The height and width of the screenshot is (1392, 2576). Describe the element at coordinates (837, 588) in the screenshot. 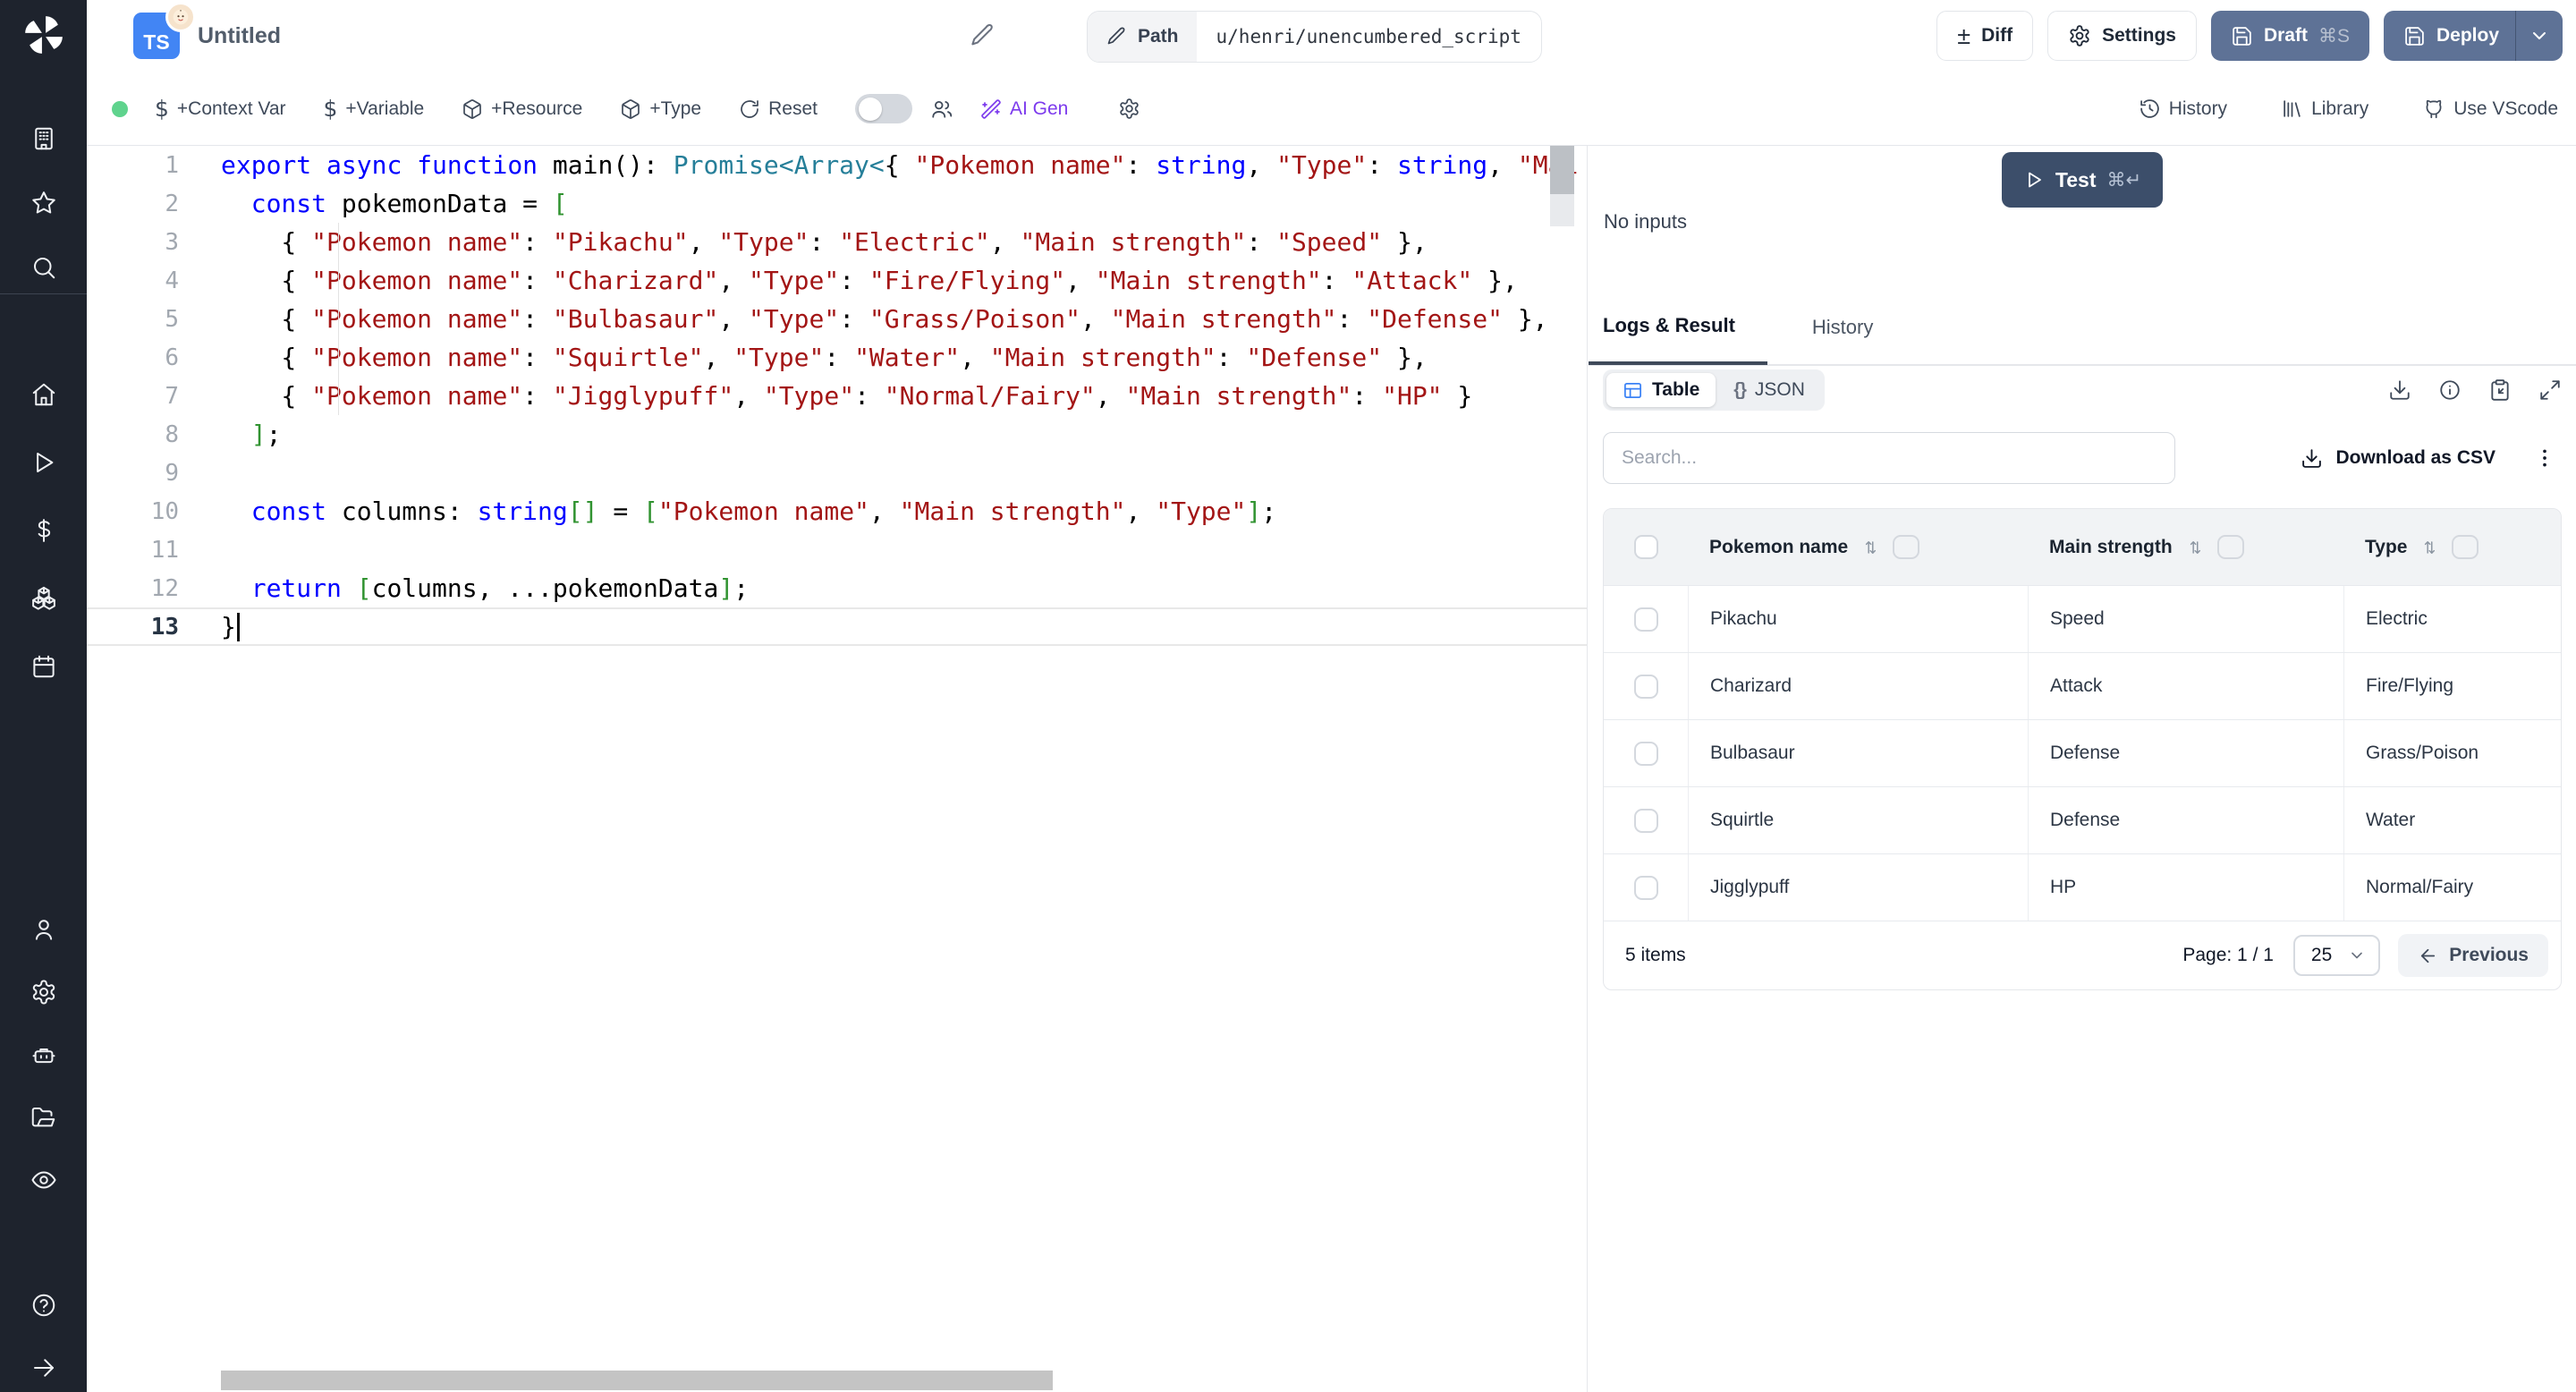

I see `code-line-12: 12 return [columns, ...pokemonData];` at that location.